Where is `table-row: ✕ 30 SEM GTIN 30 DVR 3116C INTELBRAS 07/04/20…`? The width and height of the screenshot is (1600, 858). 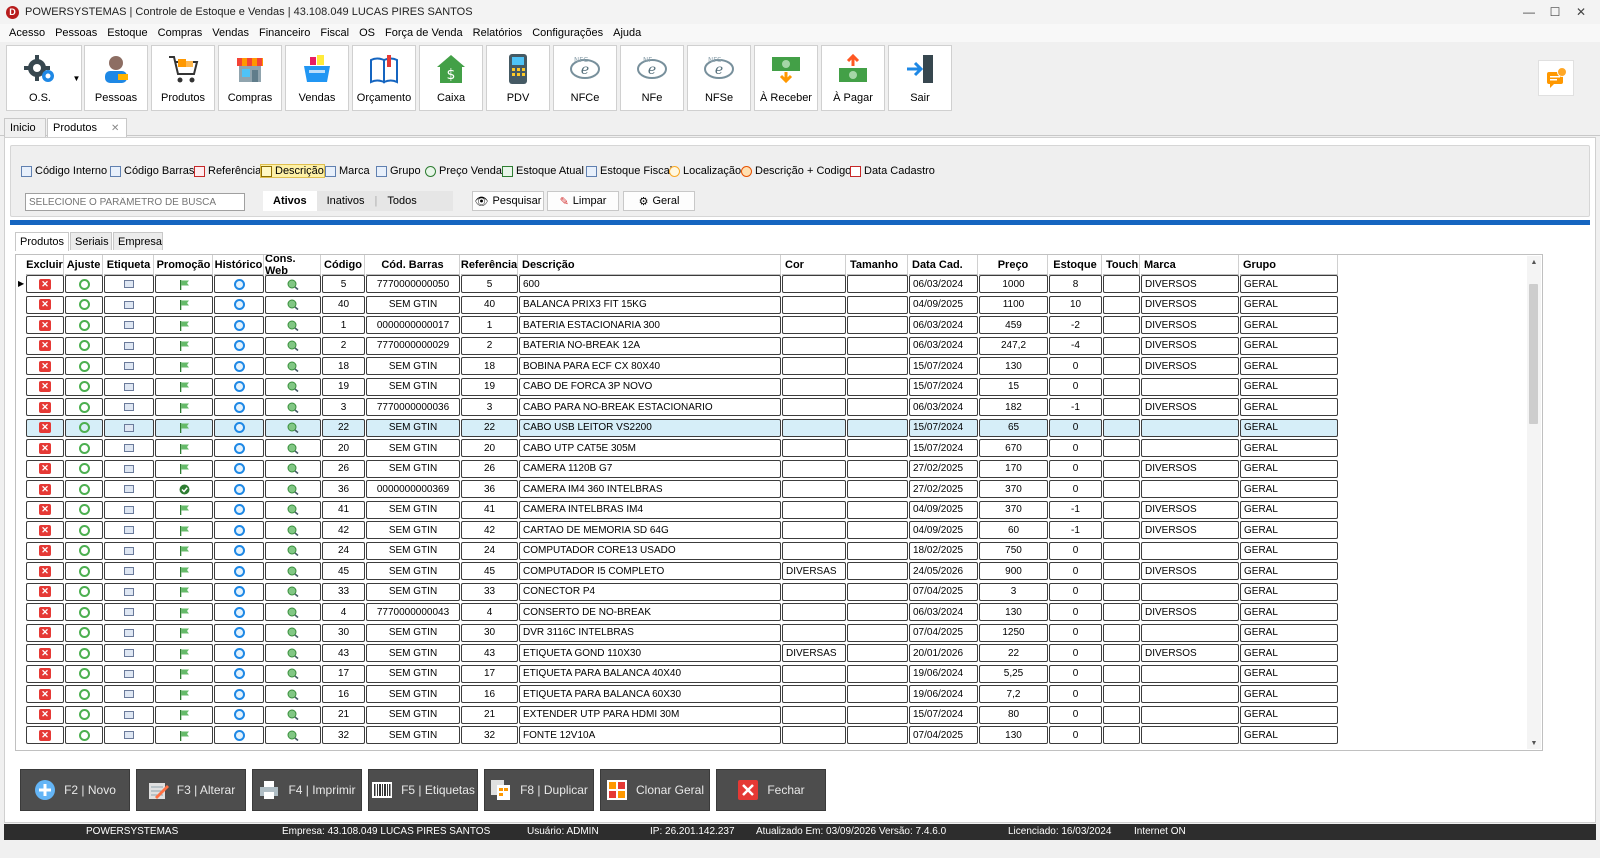
table-row: ✕ 30 SEM GTIN 30 DVR 3116C INTELBRAS 07/04/20… is located at coordinates (686, 633).